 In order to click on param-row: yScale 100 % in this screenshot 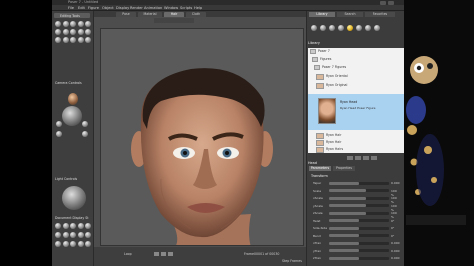, I will do `click(356, 208)`.